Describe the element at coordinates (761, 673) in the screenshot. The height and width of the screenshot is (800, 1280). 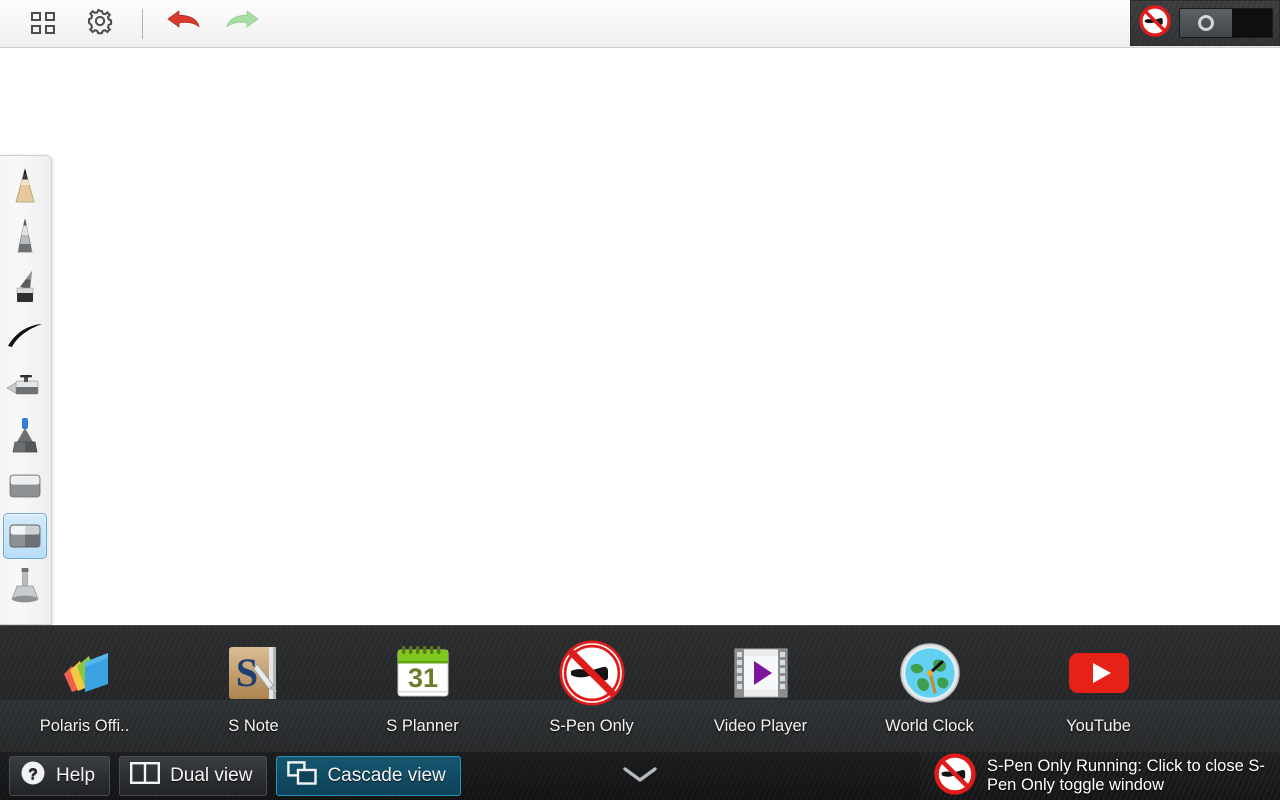
I see `video-player-icon` at that location.